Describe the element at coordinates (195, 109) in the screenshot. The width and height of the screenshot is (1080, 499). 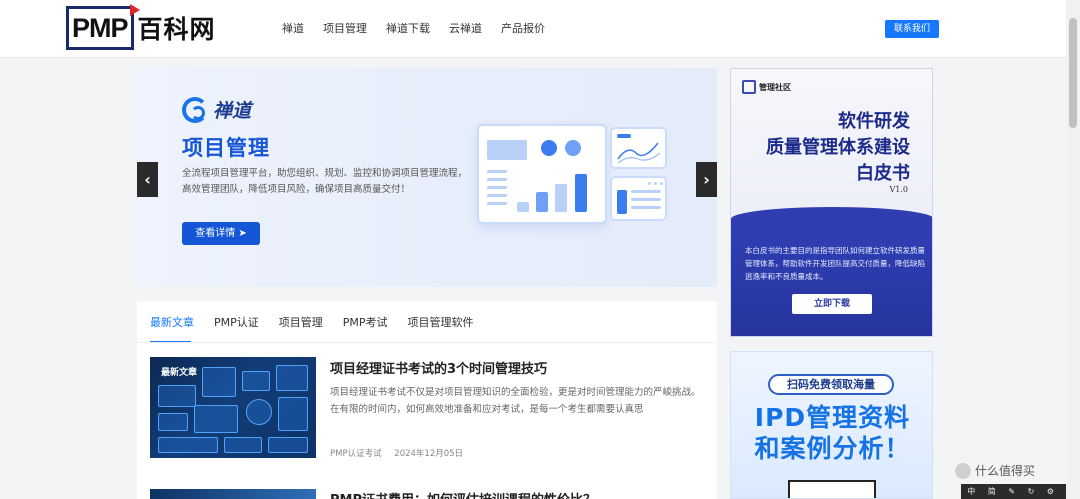
I see `swirl-logo-icon` at that location.